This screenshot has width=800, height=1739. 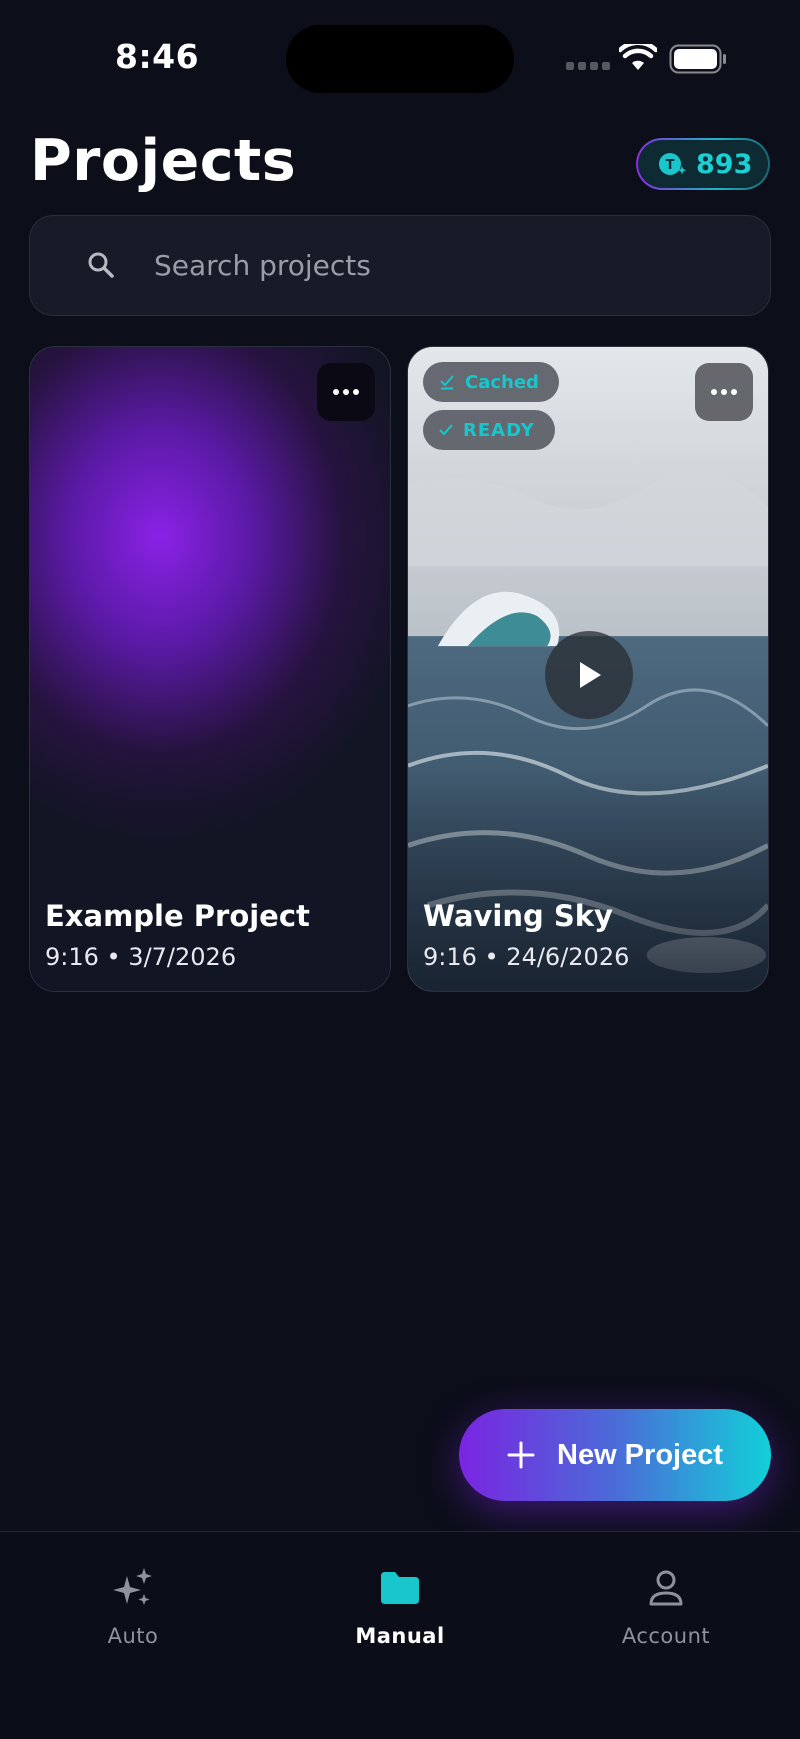 I want to click on user-icon, so click(x=666, y=1588).